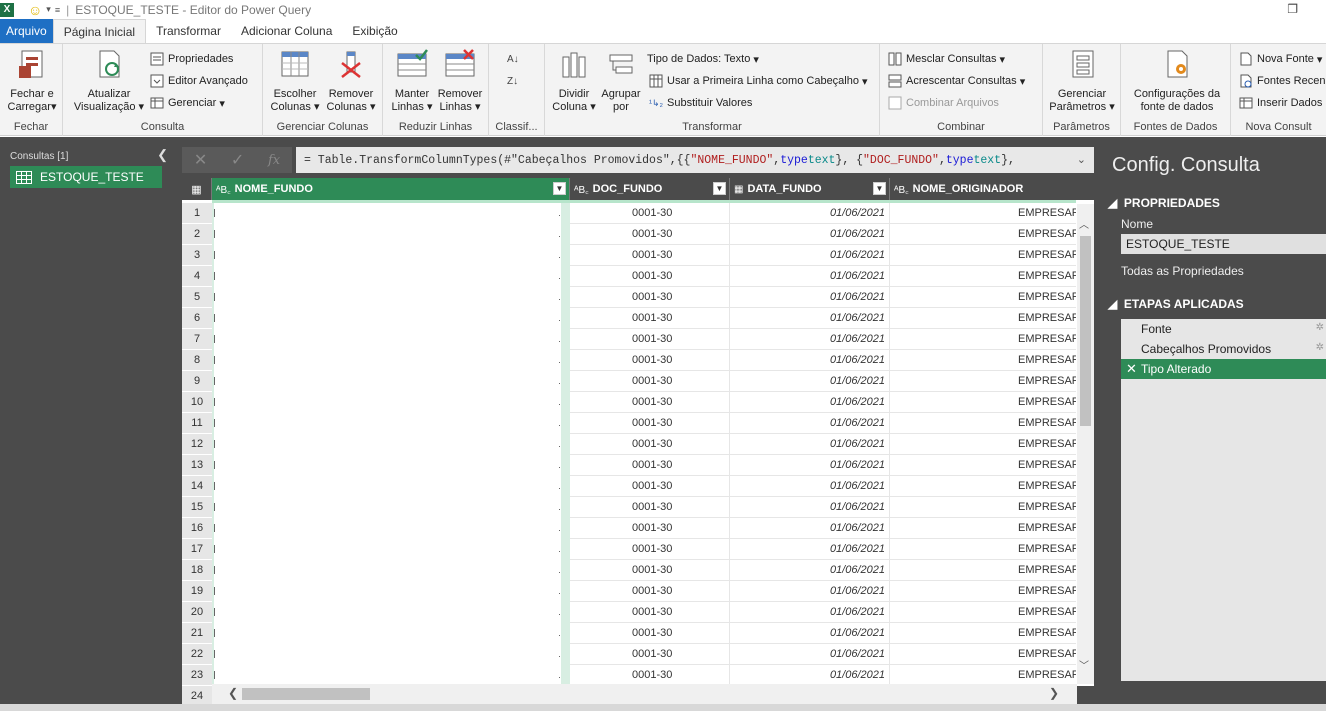  What do you see at coordinates (32, 81) in the screenshot?
I see `fechar-carregar-button: Fechar e Carregar▾` at bounding box center [32, 81].